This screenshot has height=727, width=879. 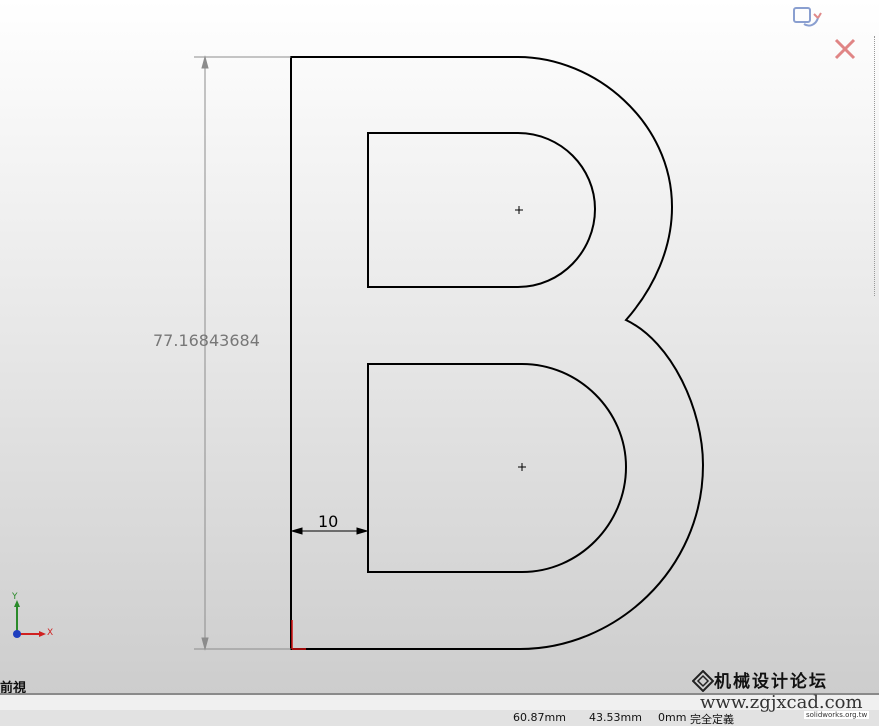 I want to click on watermark-url: www.zgjxcad.com, so click(x=781, y=702).